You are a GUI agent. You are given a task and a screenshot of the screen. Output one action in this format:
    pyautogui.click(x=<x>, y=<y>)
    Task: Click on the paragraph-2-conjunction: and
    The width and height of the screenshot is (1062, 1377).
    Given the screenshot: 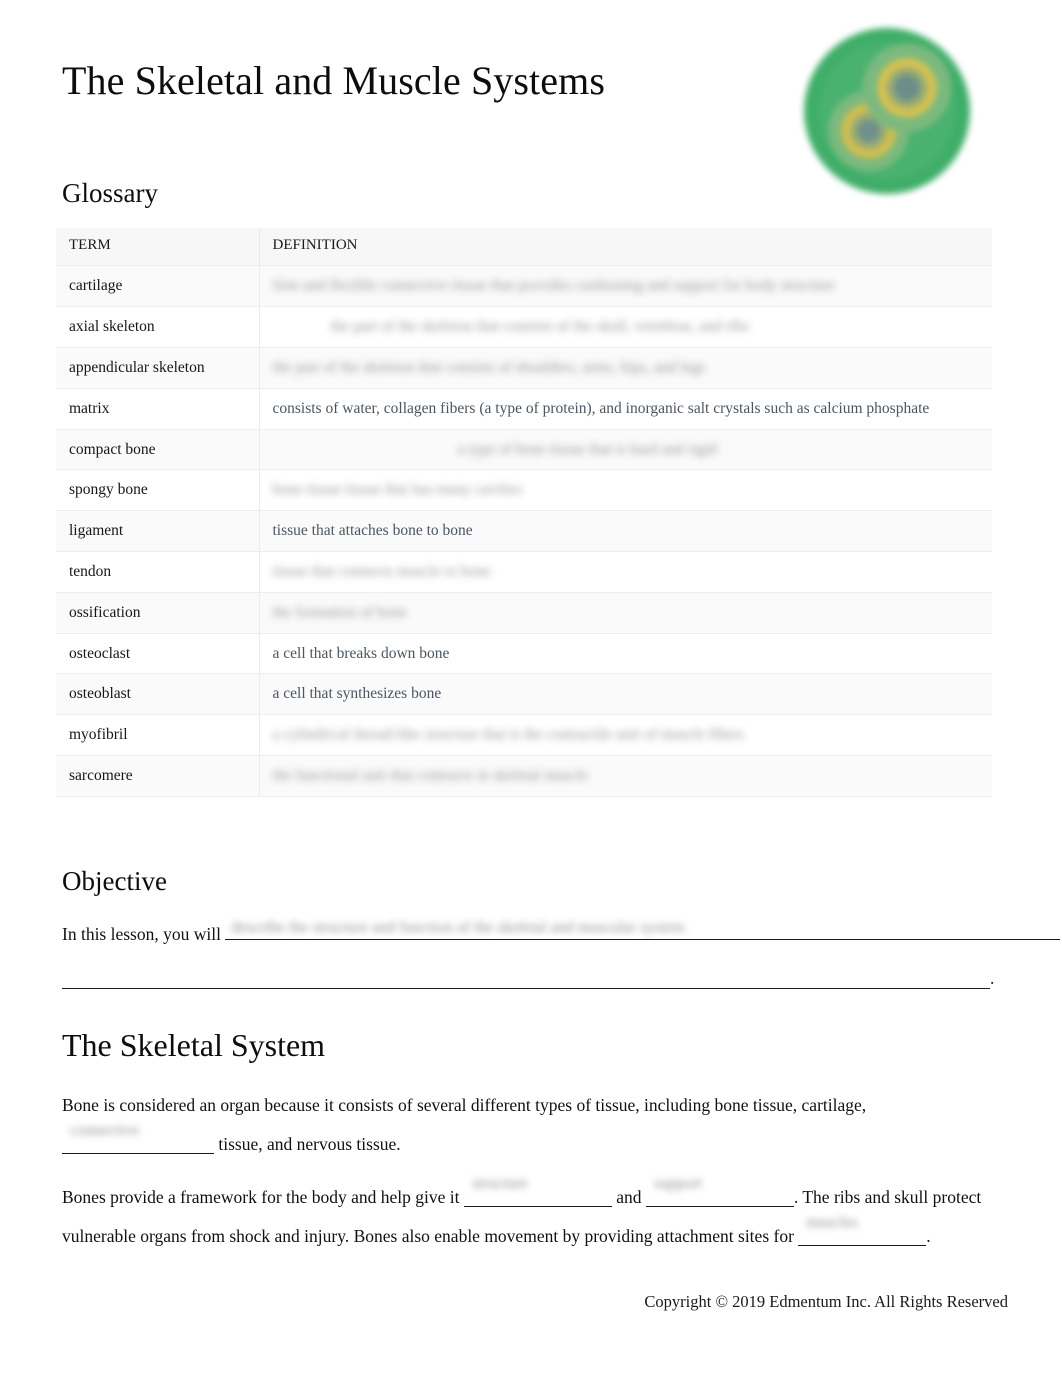 What is the action you would take?
    pyautogui.click(x=629, y=1197)
    